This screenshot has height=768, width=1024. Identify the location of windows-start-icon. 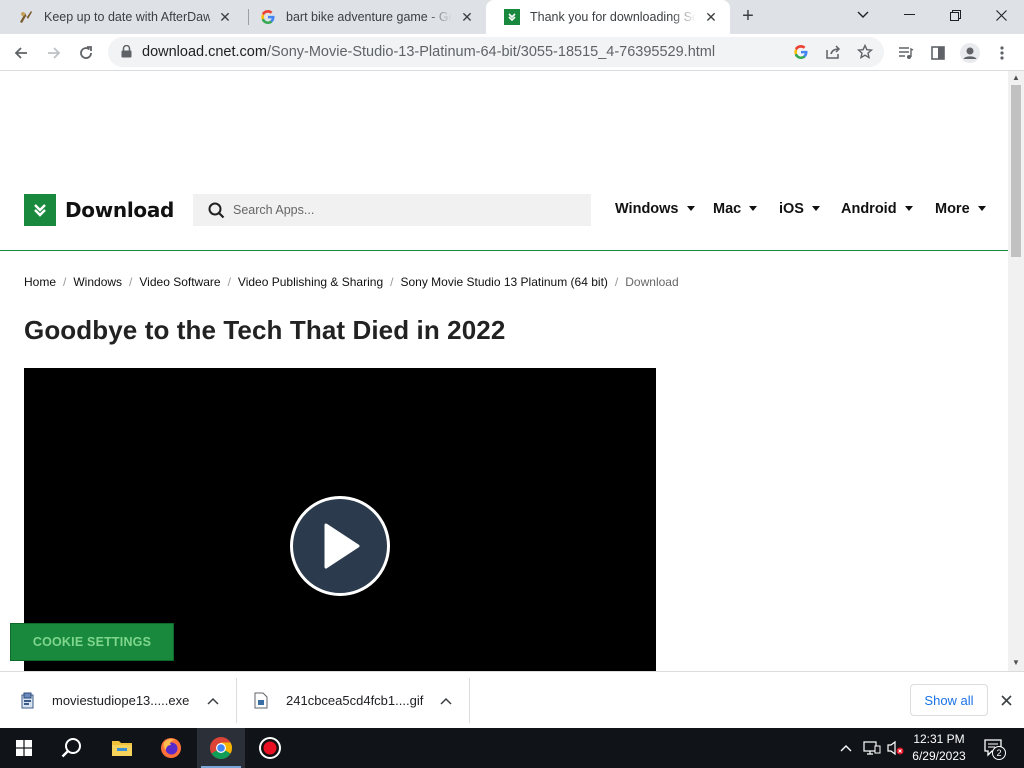
(24, 748).